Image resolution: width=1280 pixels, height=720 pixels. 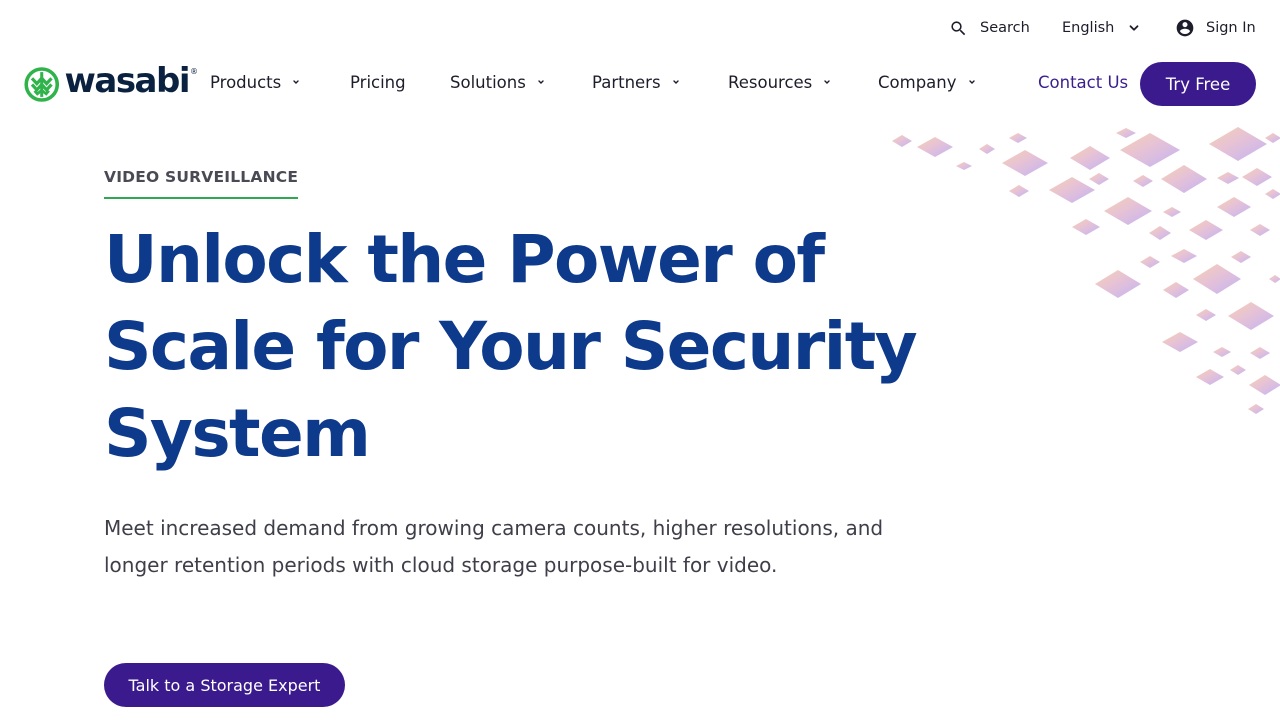 I want to click on nav-products: Products, so click(x=255, y=82).